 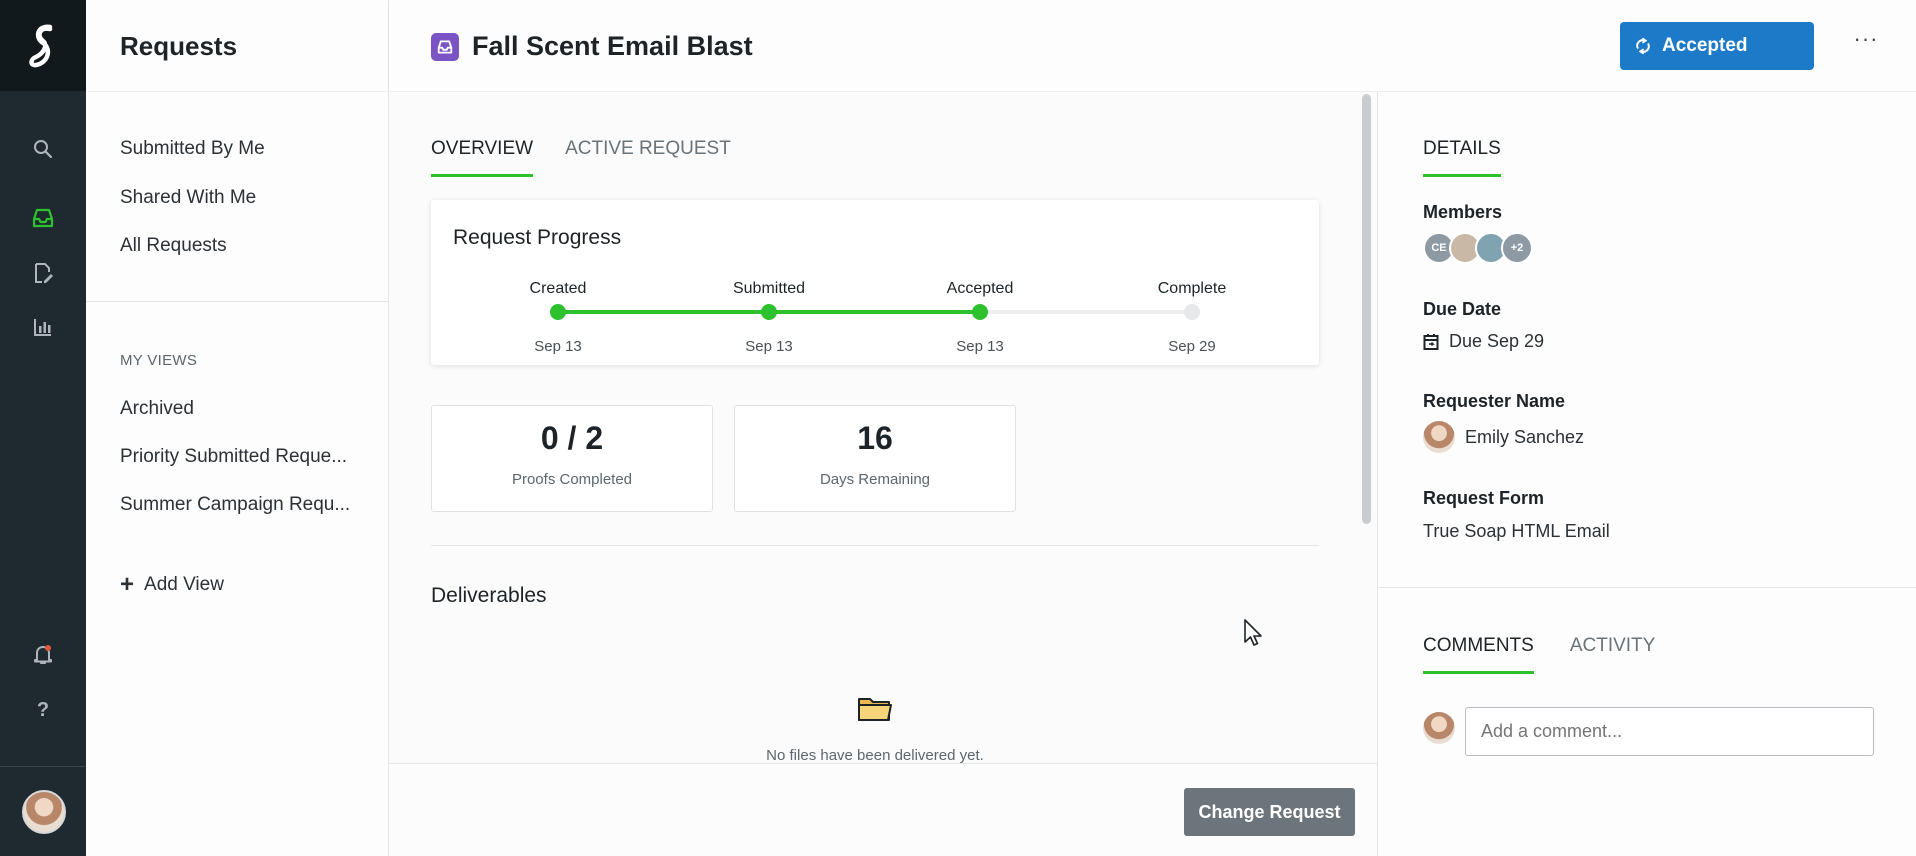 I want to click on days-remaining-label: Days Remaining, so click(x=875, y=479).